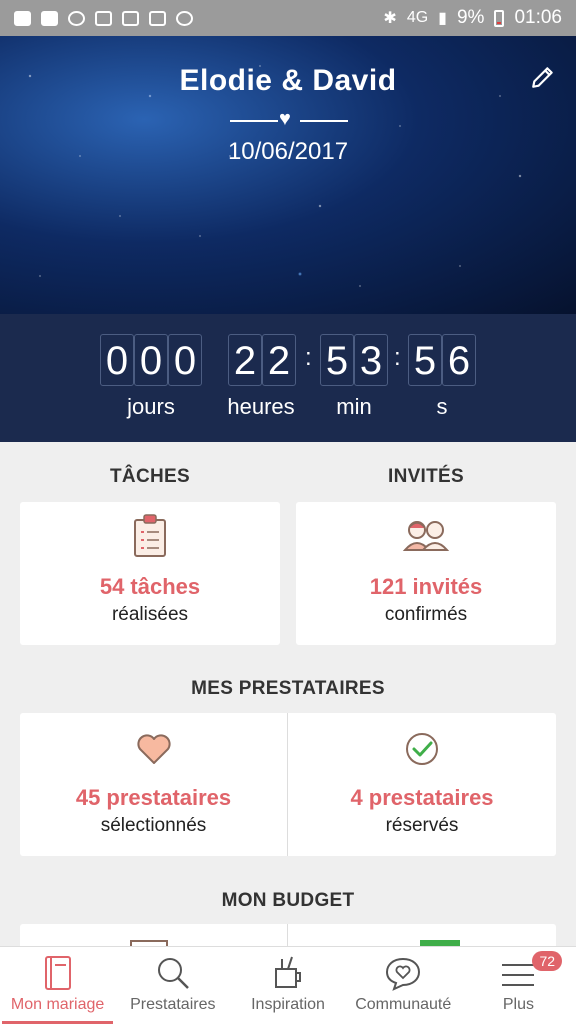  Describe the element at coordinates (153, 784) in the screenshot. I see `vendors-selected: 45 prestataires sélectionnés` at that location.